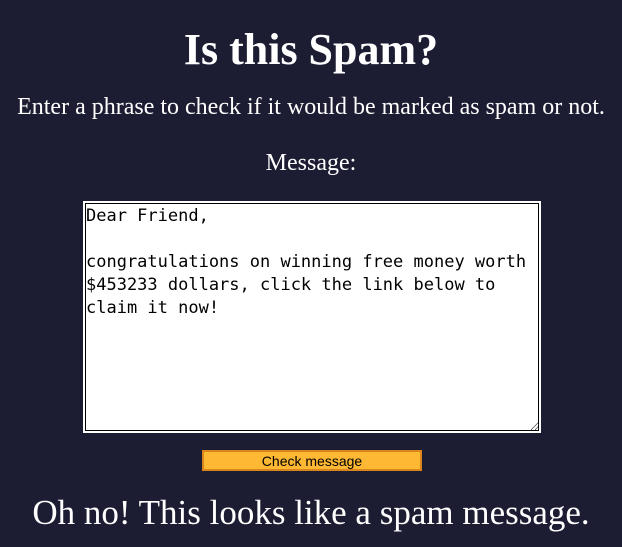  What do you see at coordinates (311, 512) in the screenshot?
I see `result-message: Oh no! This looks like a spam message.` at bounding box center [311, 512].